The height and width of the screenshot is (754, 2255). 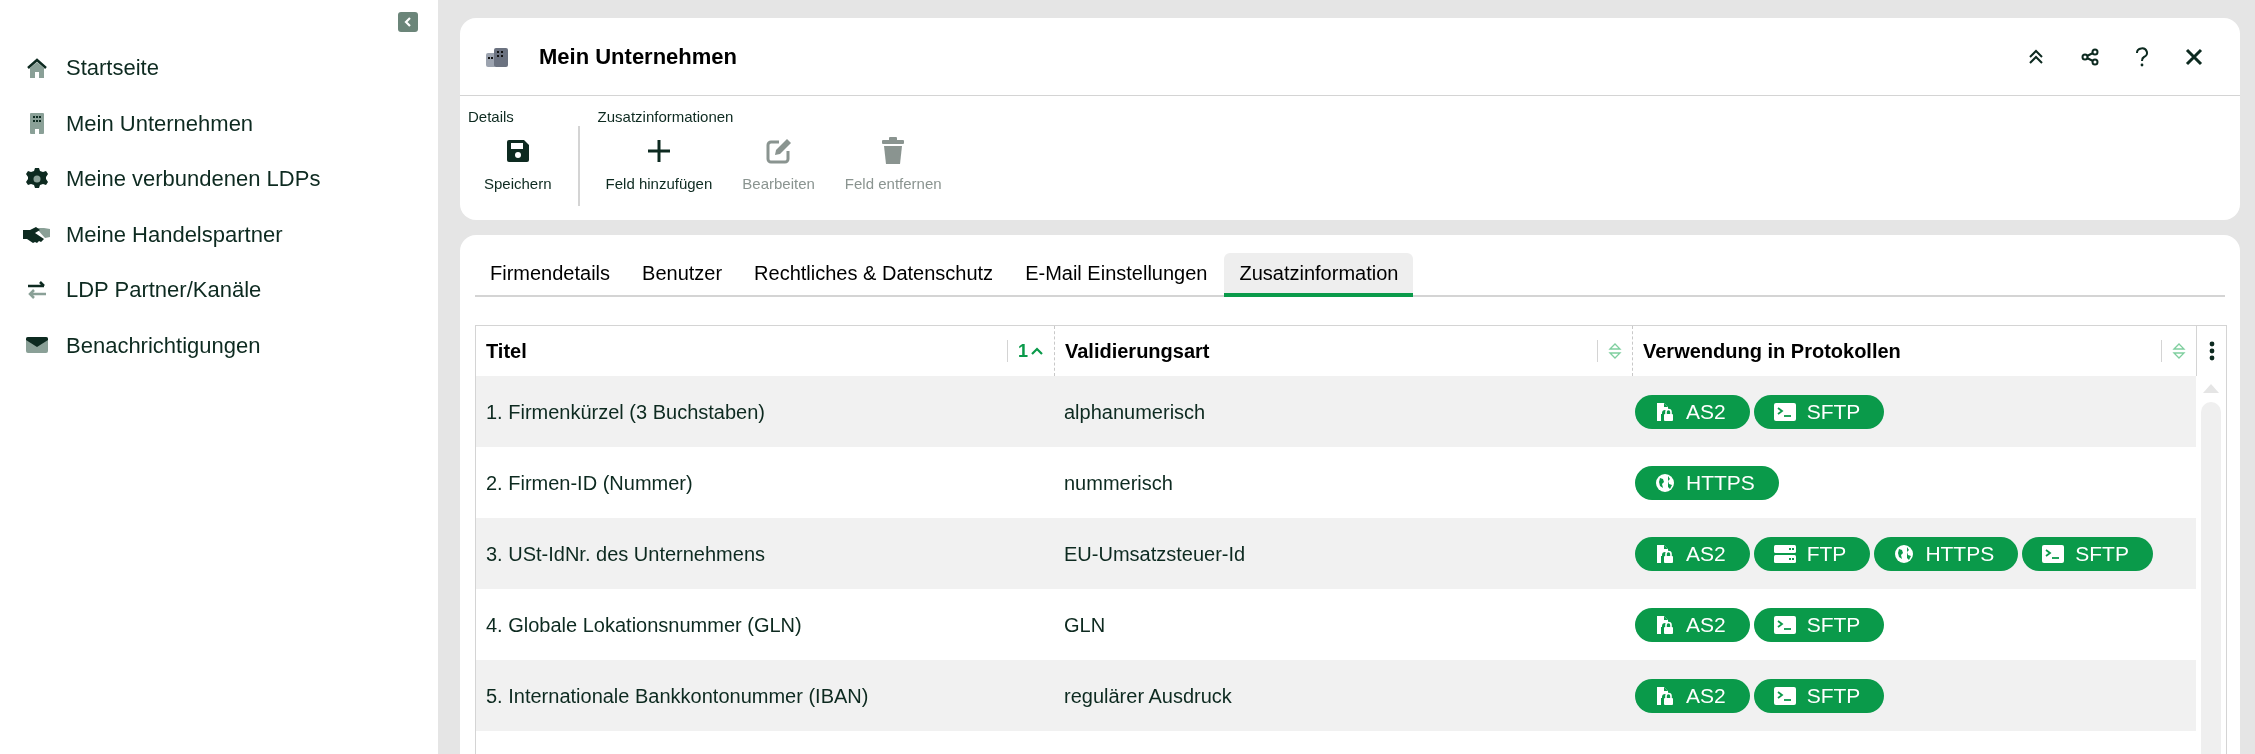 I want to click on sidebar-item: Benachrichtigungen, so click(x=230, y=345).